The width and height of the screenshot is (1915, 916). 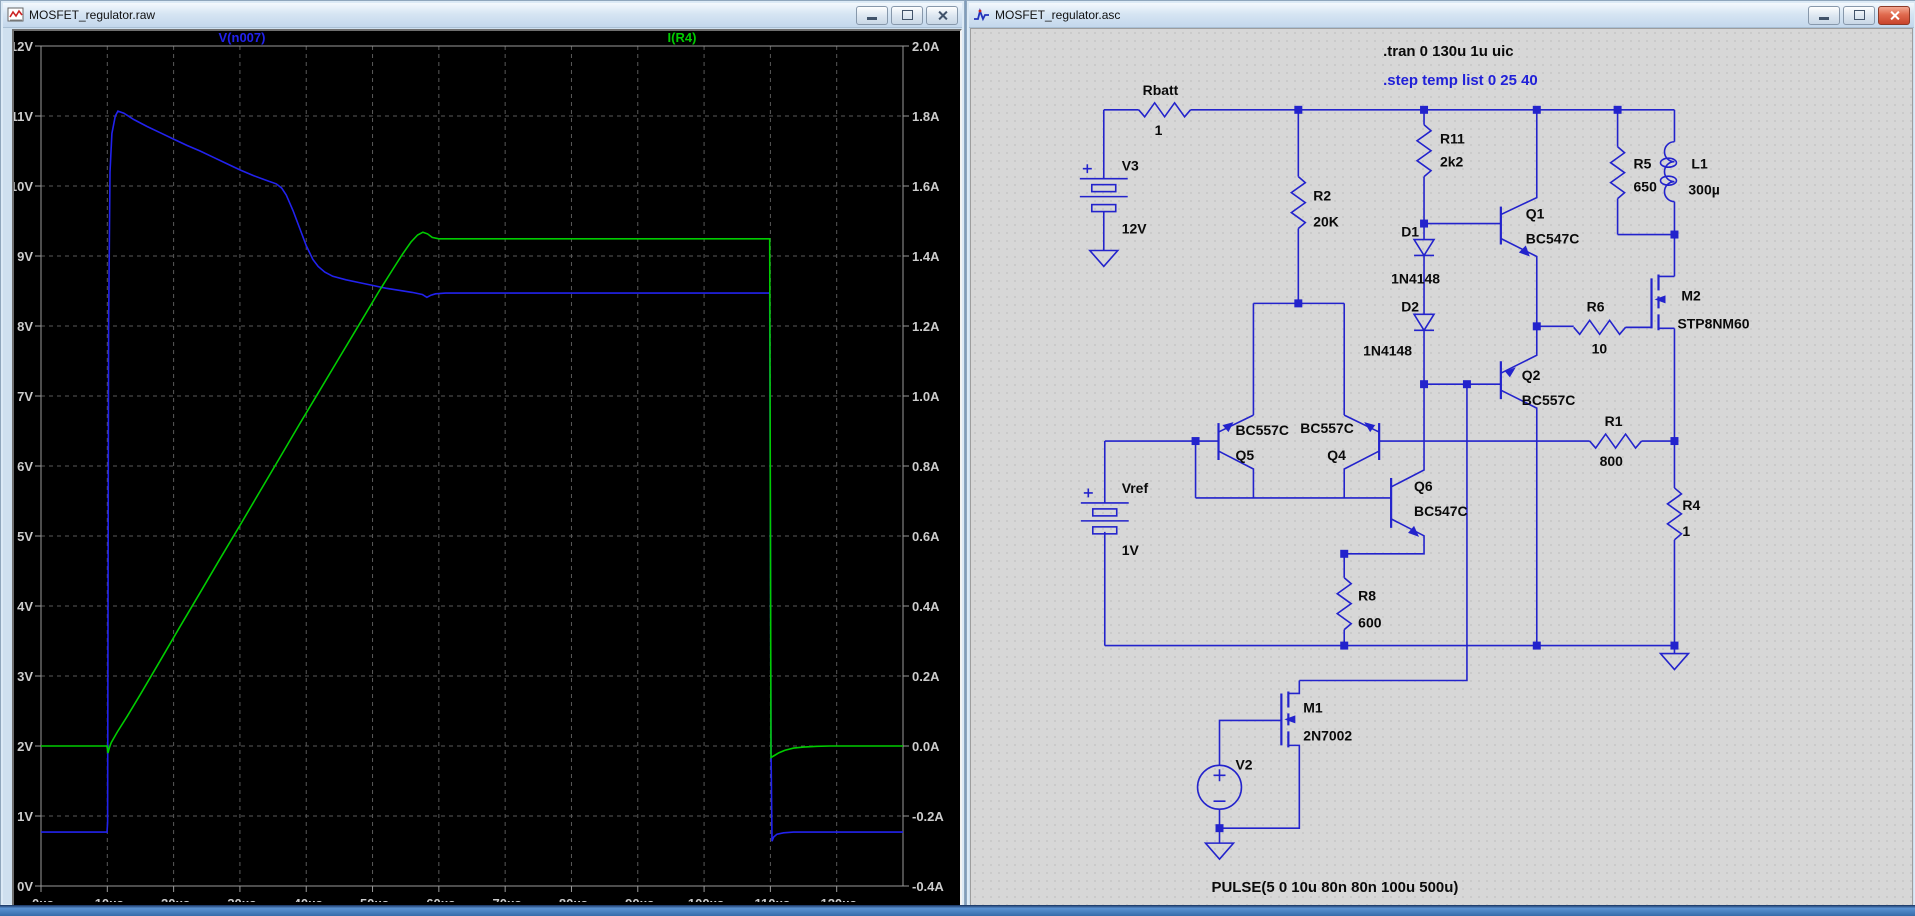 What do you see at coordinates (1646, 187) in the screenshot?
I see `svg-text: 650` at bounding box center [1646, 187].